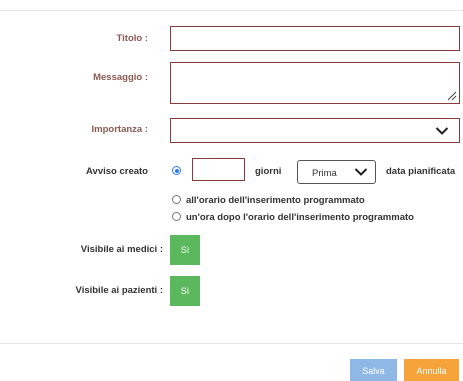 The height and width of the screenshot is (381, 463). Describe the element at coordinates (176, 170) in the screenshot. I see `radio-days-before` at that location.